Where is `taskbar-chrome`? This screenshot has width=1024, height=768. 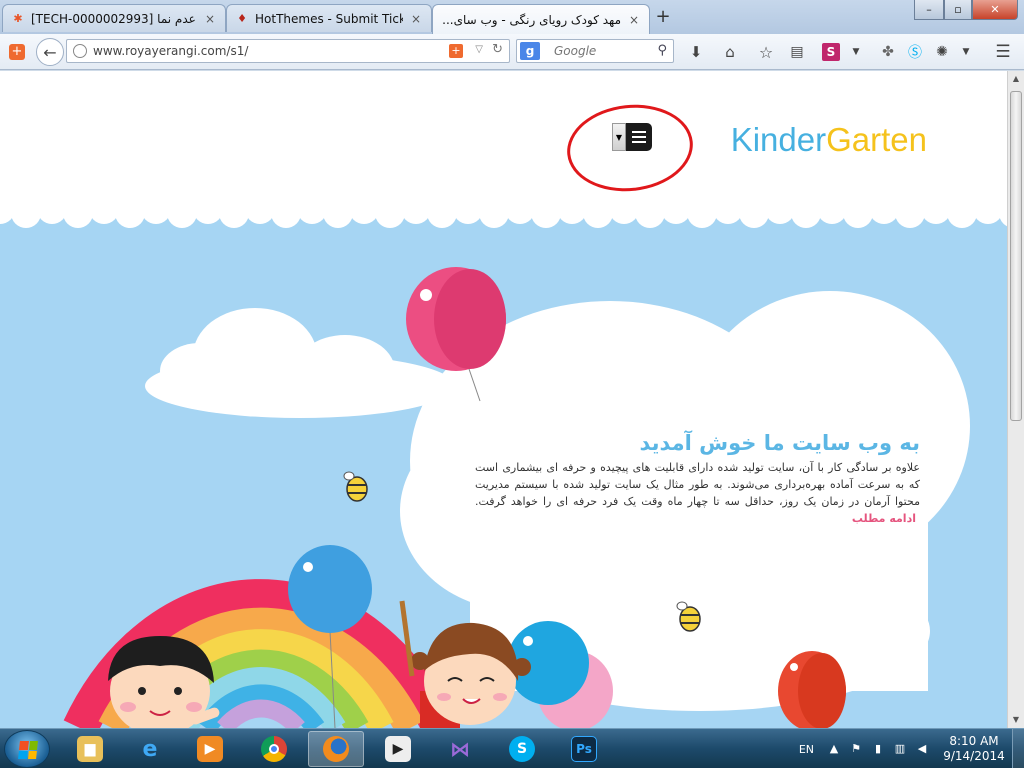 taskbar-chrome is located at coordinates (274, 749).